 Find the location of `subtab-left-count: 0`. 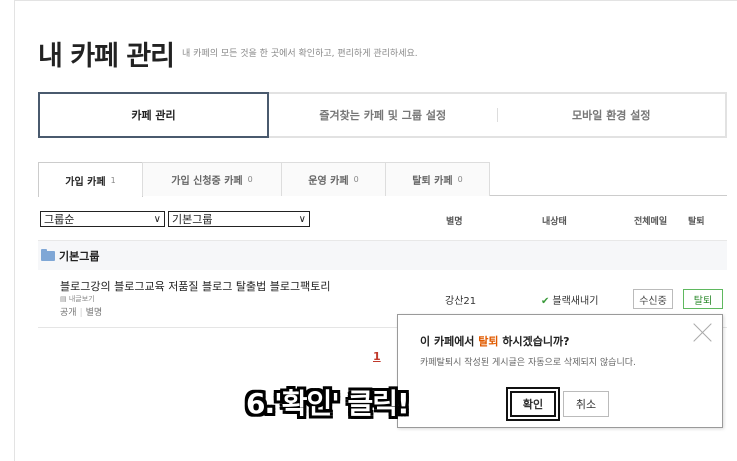

subtab-left-count: 0 is located at coordinates (460, 179).